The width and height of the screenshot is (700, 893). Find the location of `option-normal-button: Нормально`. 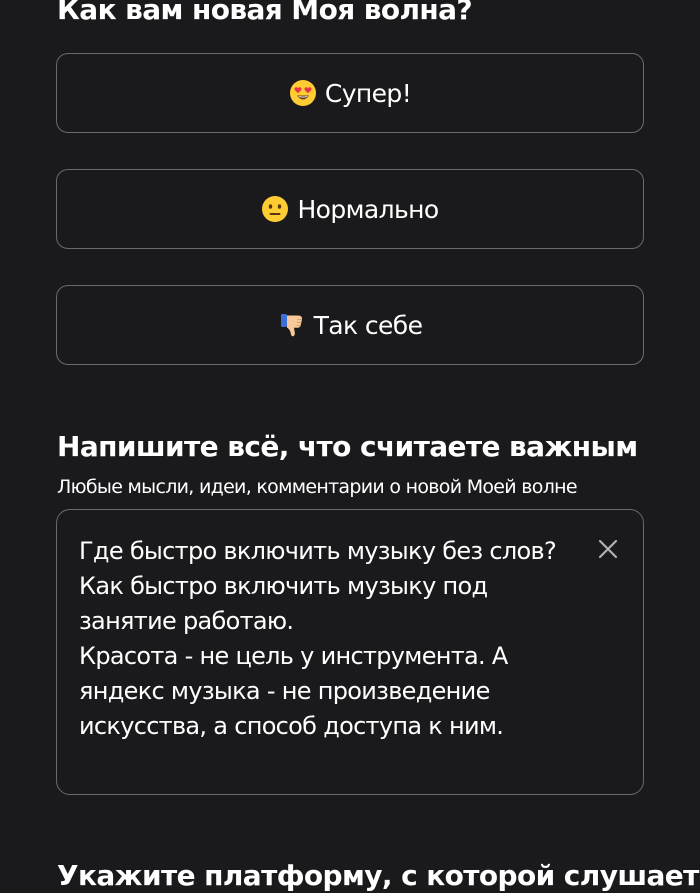

option-normal-button: Нормально is located at coordinates (350, 209).